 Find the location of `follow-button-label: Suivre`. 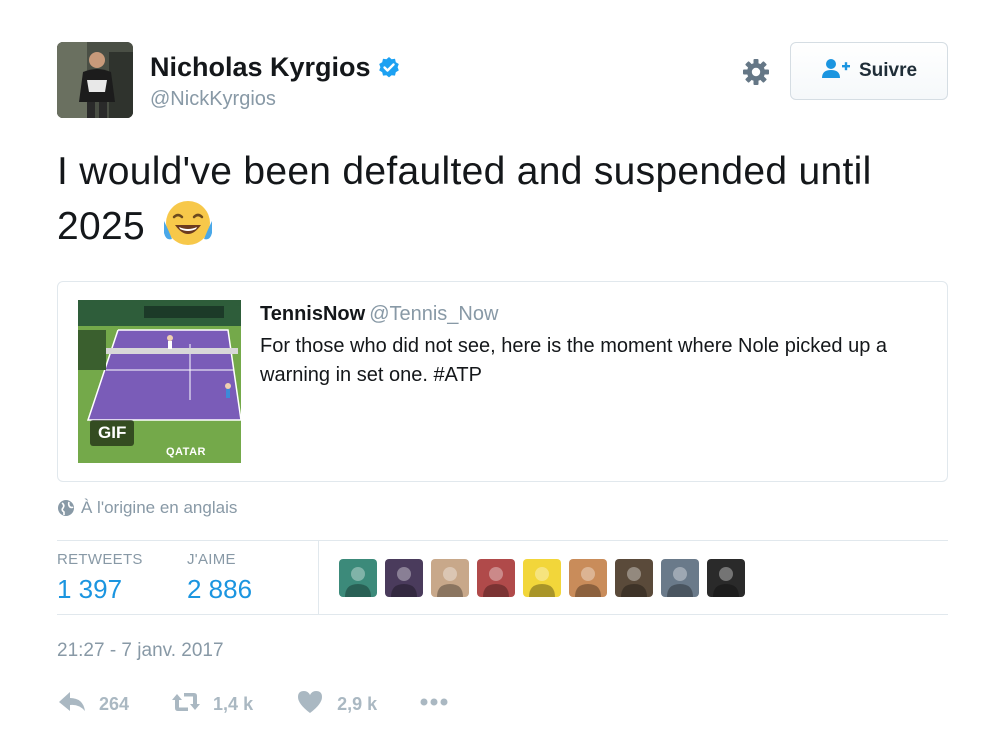

follow-button-label: Suivre is located at coordinates (888, 70).